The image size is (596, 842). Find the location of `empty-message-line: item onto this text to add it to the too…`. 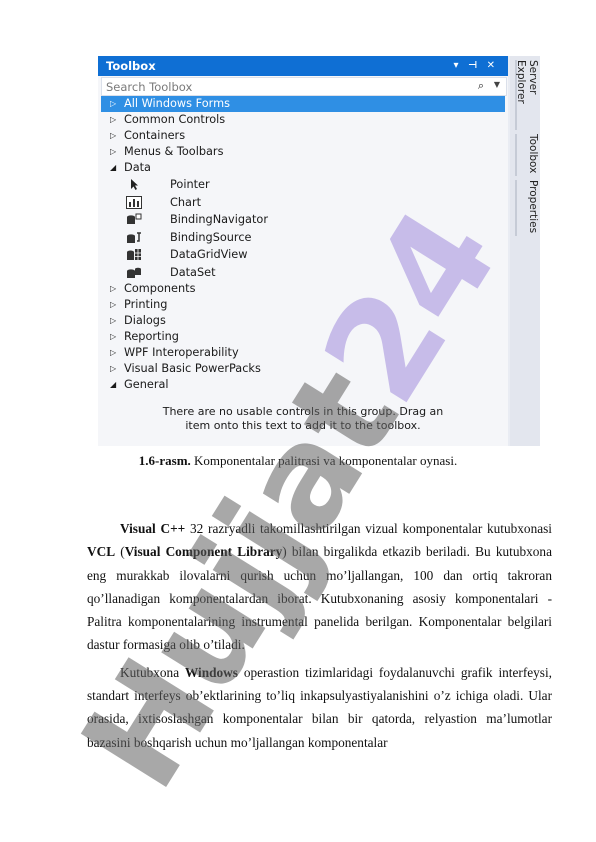

empty-message-line: item onto this text to add it to the too… is located at coordinates (303, 425).